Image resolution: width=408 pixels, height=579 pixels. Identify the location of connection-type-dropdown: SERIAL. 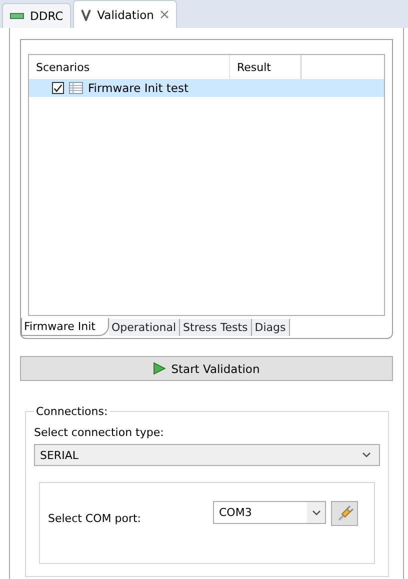
(207, 455).